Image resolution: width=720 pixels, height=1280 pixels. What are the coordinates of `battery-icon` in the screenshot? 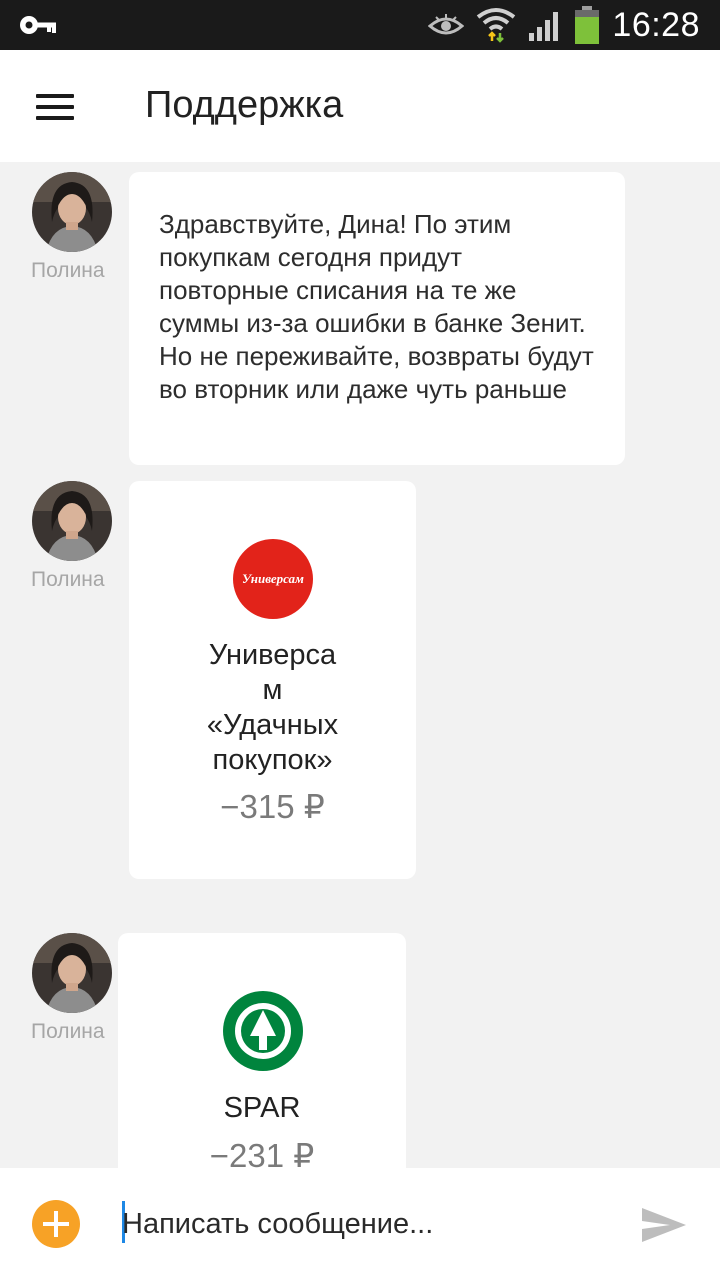 It's located at (587, 25).